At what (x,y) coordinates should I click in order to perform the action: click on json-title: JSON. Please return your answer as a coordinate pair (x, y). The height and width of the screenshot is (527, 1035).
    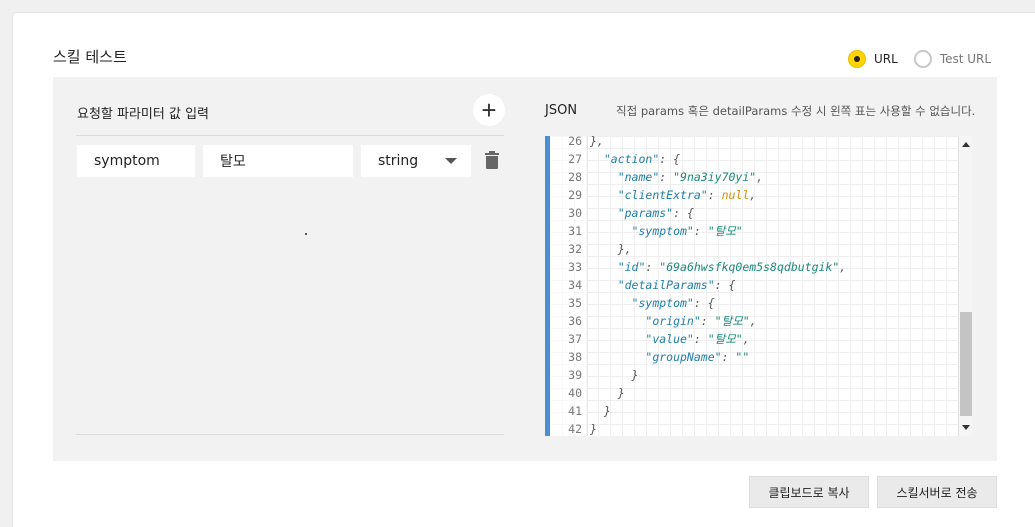
    Looking at the image, I should click on (561, 110).